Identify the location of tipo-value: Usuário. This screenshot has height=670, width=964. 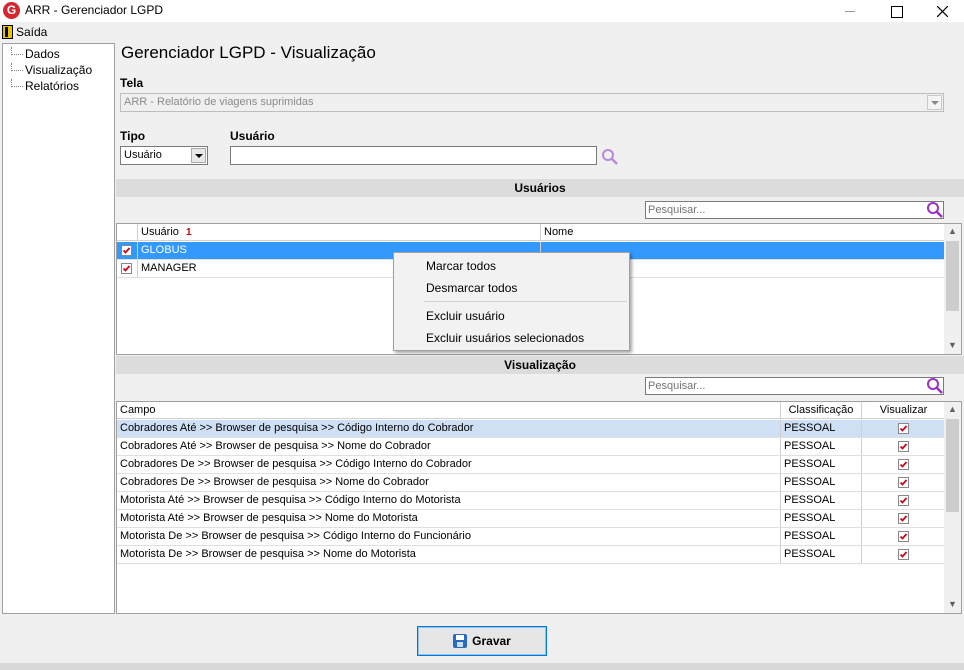
(143, 155).